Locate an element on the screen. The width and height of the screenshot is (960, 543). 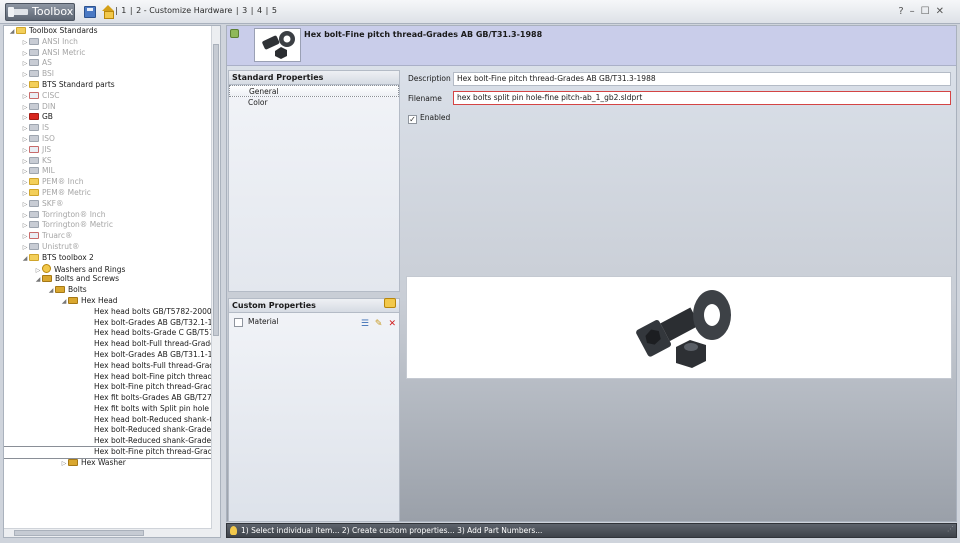
tree-horizontal-scrollbar is located at coordinates (108, 532).